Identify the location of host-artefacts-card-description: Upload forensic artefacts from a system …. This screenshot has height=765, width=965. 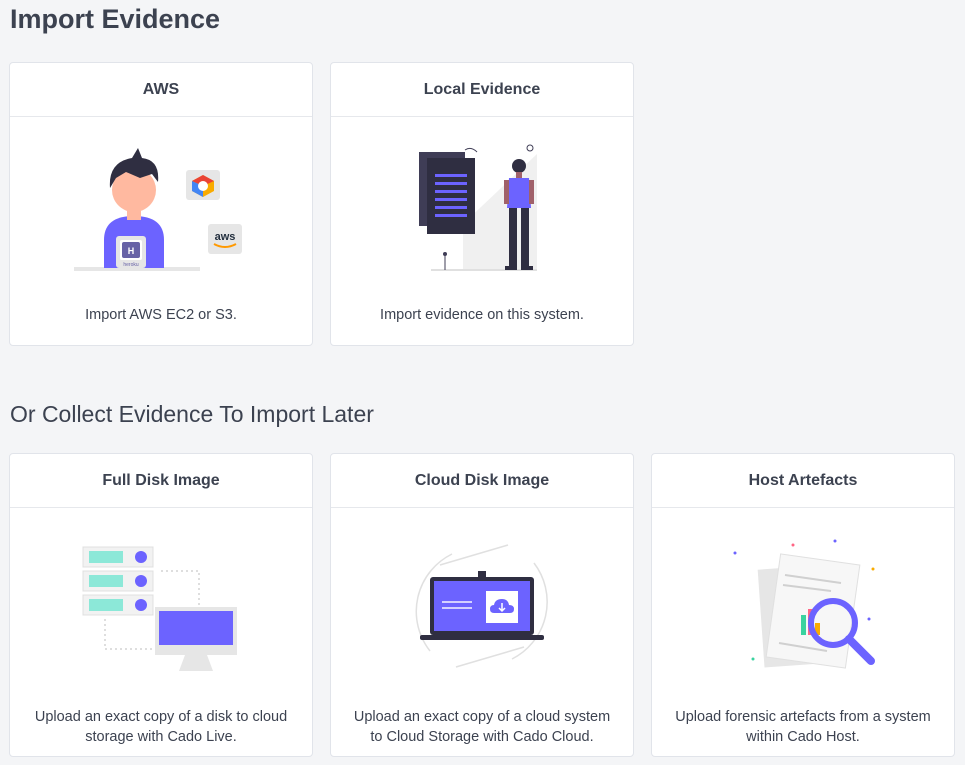
(803, 727).